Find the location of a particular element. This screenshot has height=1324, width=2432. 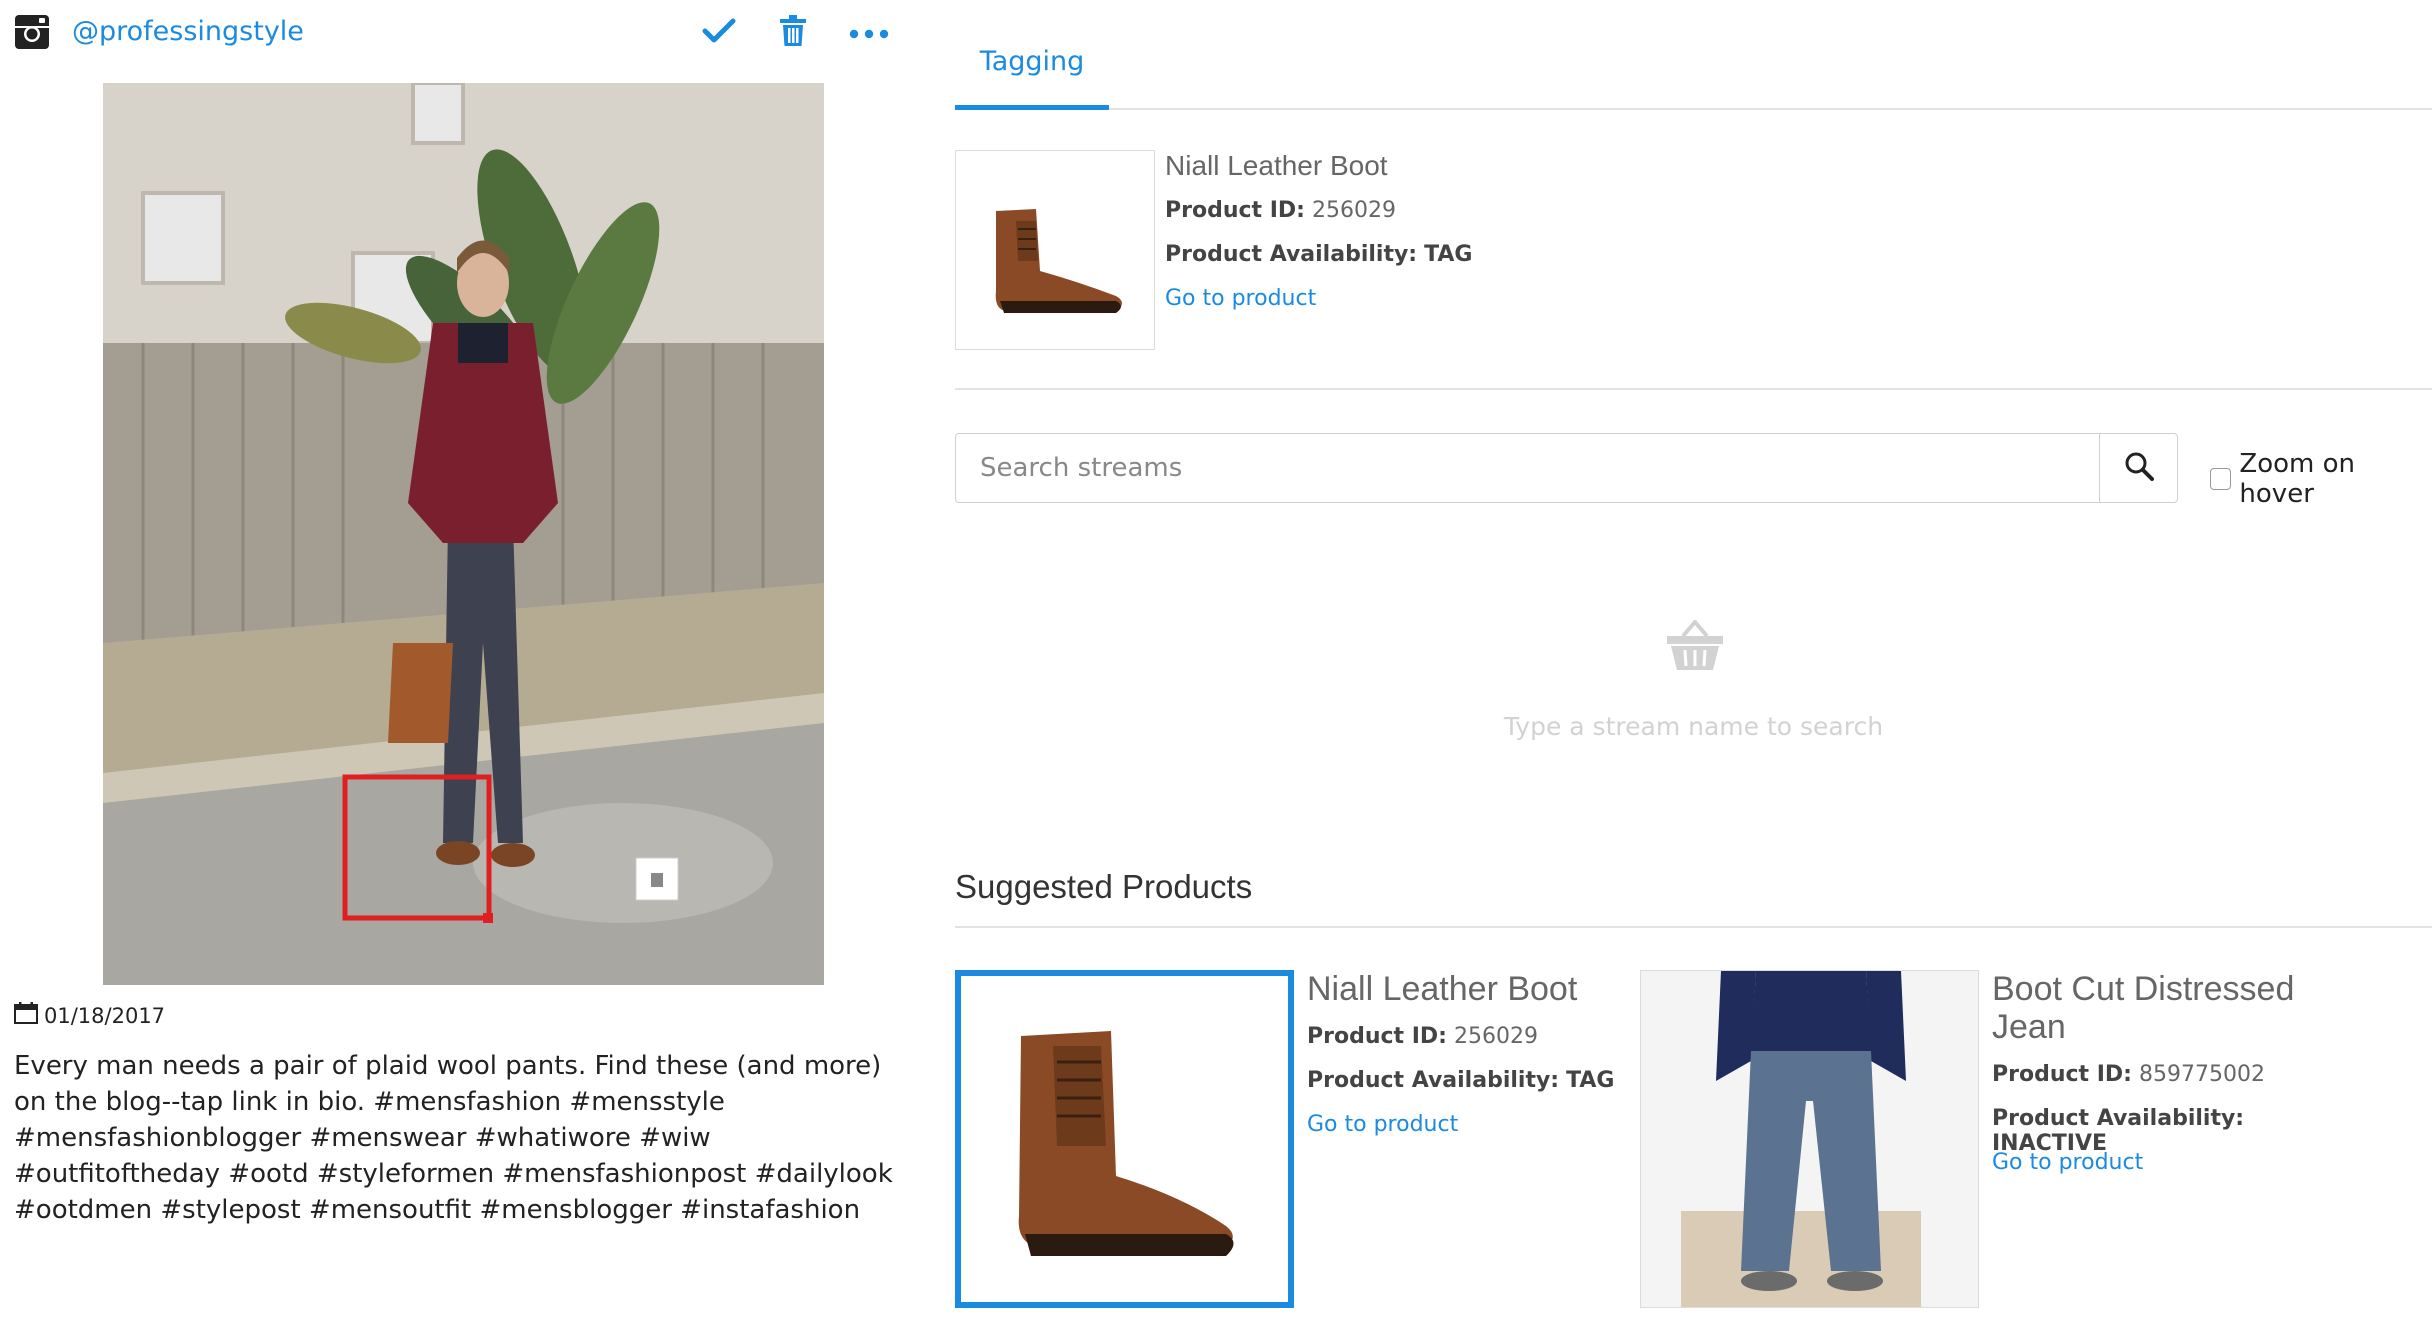

more-icon is located at coordinates (869, 33).